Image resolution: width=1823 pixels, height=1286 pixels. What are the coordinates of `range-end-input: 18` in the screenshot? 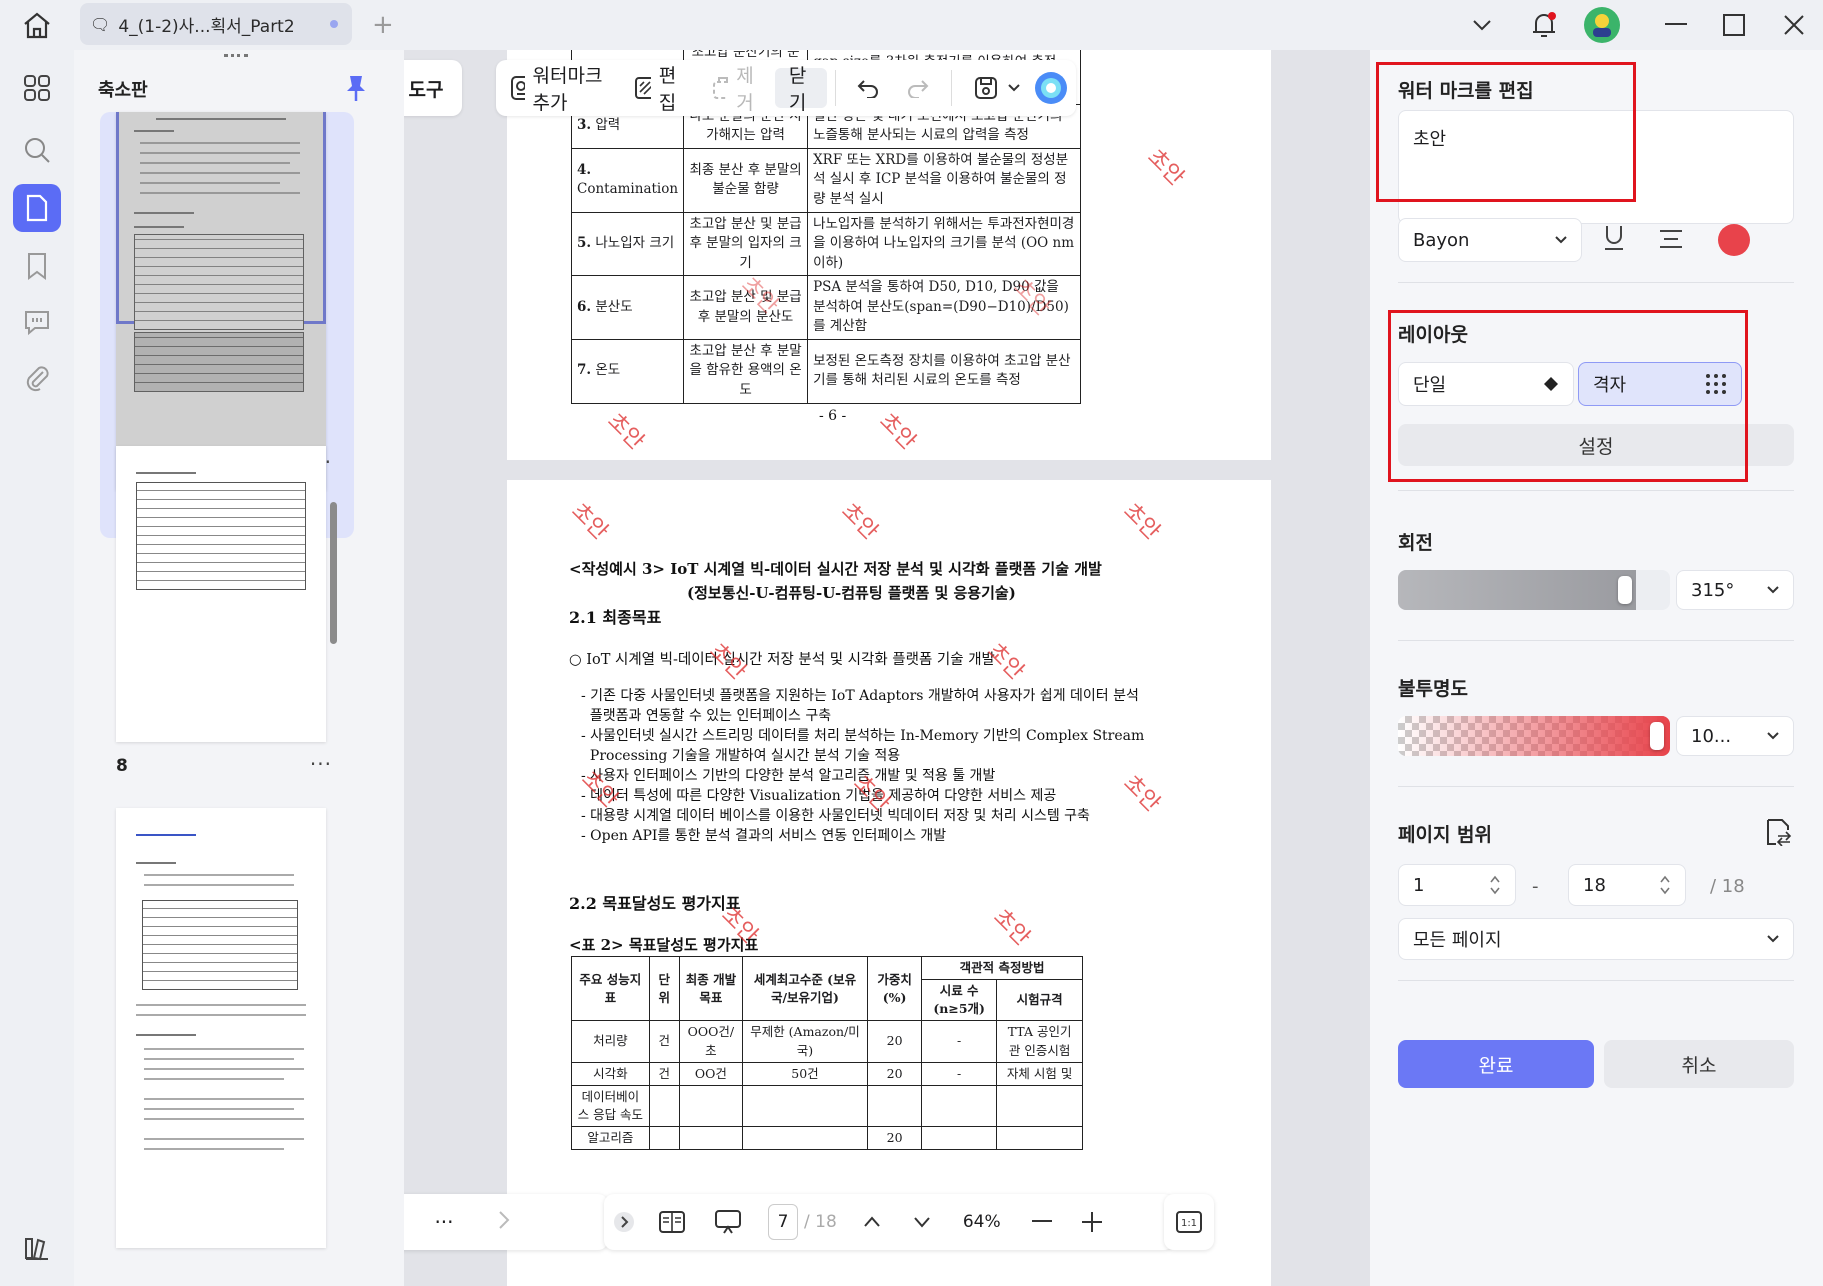 It's located at (1627, 885).